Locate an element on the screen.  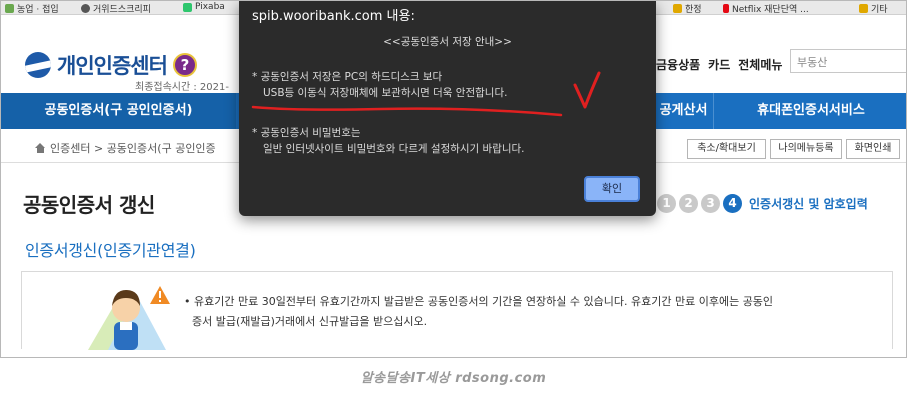
dialog-text-line: * 공동인증서 저장은 PC의 하드디스크 보다 is located at coordinates (347, 77).